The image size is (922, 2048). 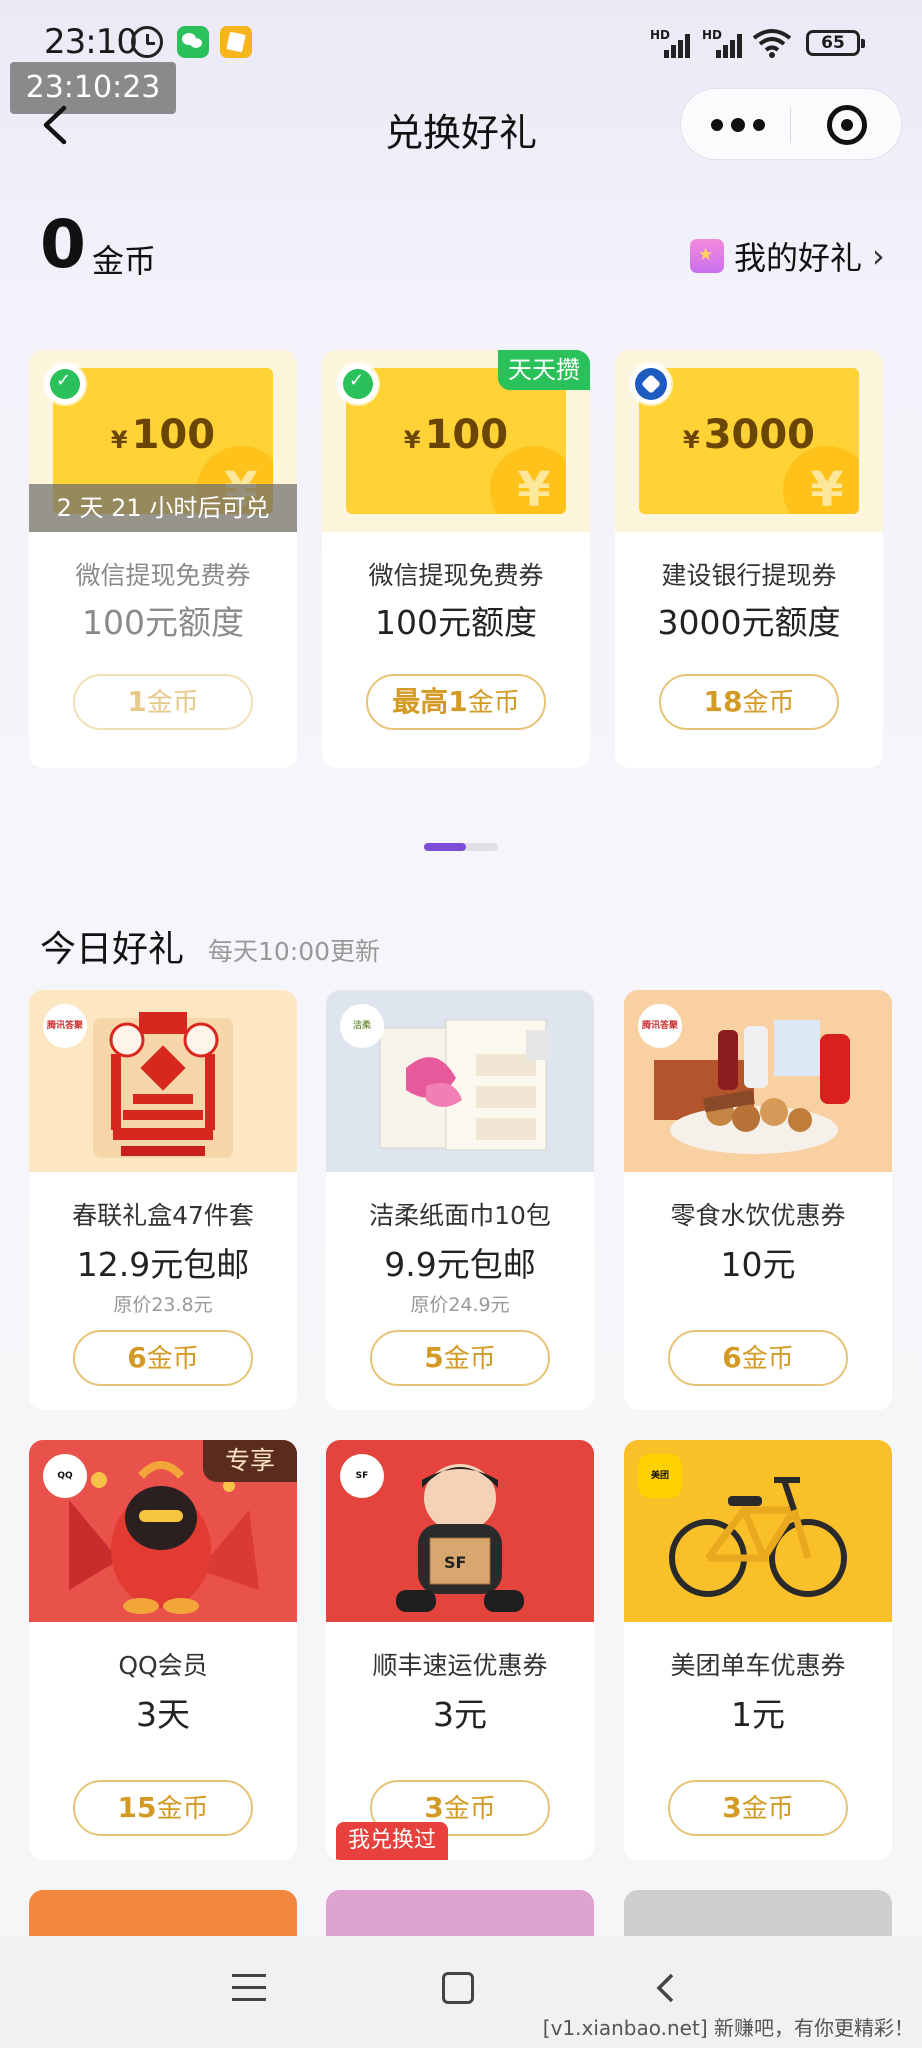 What do you see at coordinates (250, 1461) in the screenshot?
I see `exclusive-tag: 专享` at bounding box center [250, 1461].